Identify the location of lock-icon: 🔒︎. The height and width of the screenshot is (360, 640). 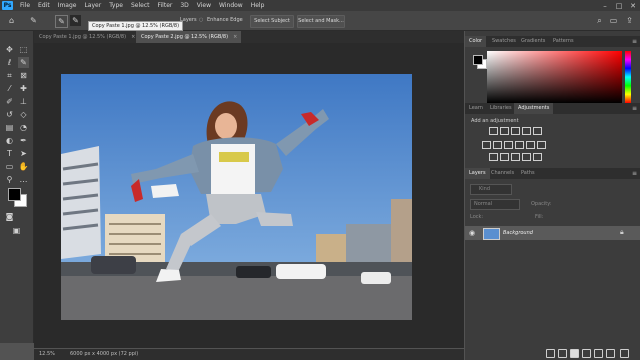
(622, 232).